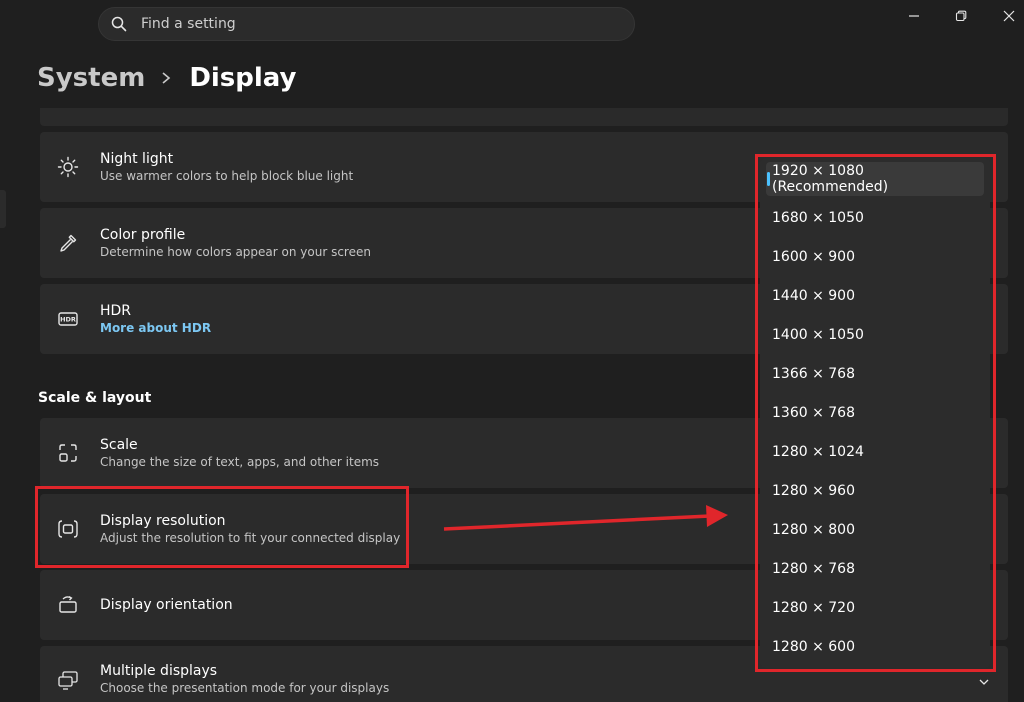  What do you see at coordinates (159, 671) in the screenshot?
I see `multiple-displays-title: Multiple displays` at bounding box center [159, 671].